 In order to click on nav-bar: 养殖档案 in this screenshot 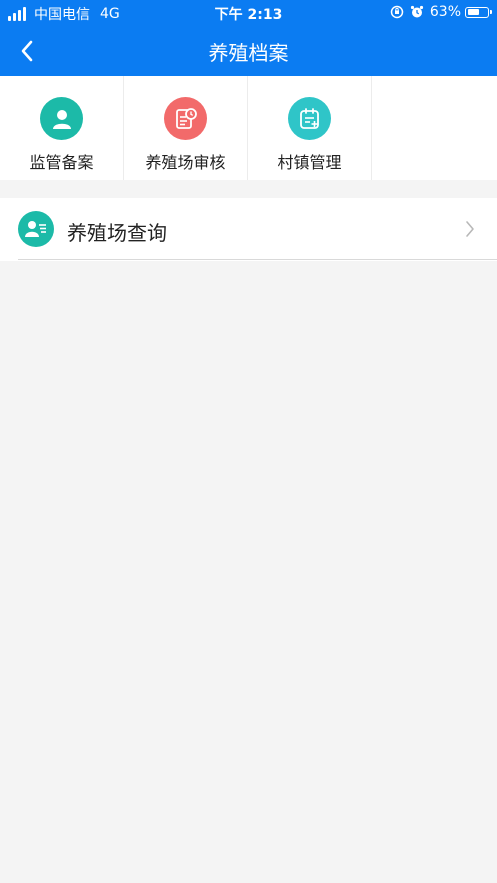, I will do `click(248, 51)`.